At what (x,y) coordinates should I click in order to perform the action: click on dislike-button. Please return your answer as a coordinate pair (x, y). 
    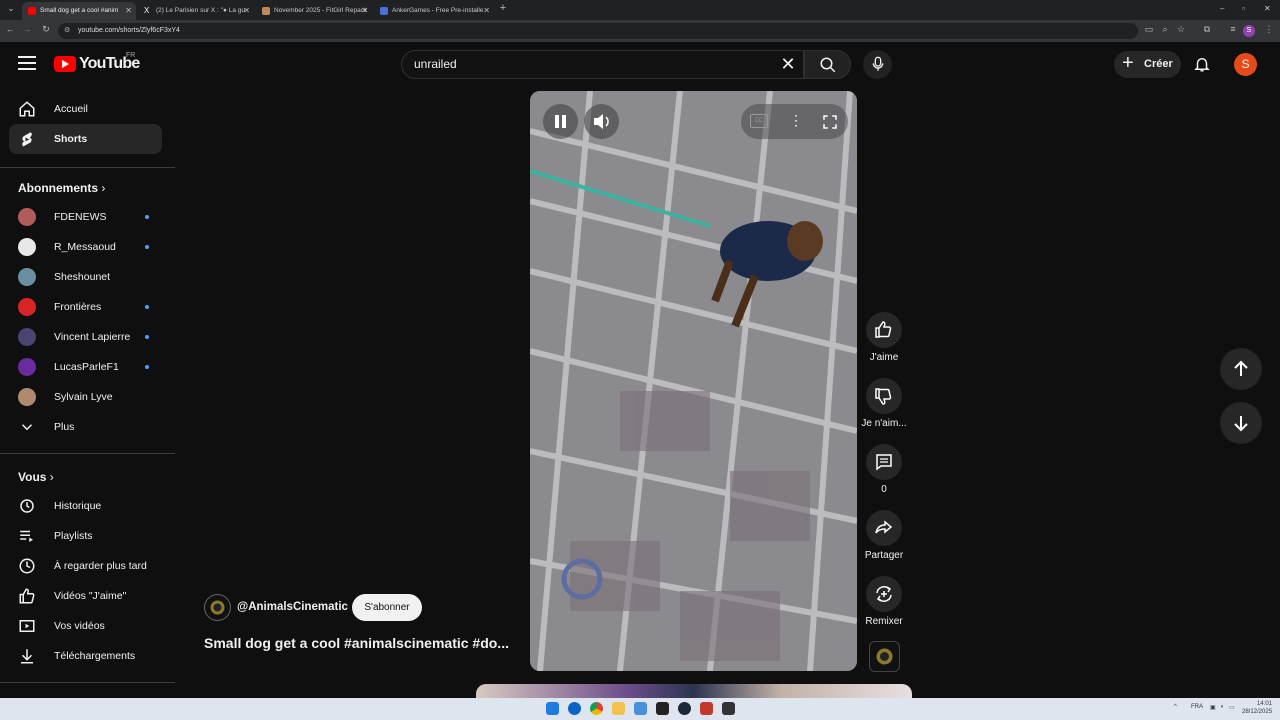
    Looking at the image, I should click on (884, 396).